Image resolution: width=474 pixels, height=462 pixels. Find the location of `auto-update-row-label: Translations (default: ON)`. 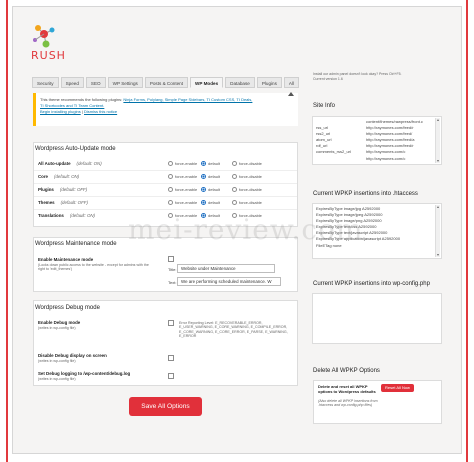

auto-update-row-label: Translations (default: ON) is located at coordinates (66, 215).